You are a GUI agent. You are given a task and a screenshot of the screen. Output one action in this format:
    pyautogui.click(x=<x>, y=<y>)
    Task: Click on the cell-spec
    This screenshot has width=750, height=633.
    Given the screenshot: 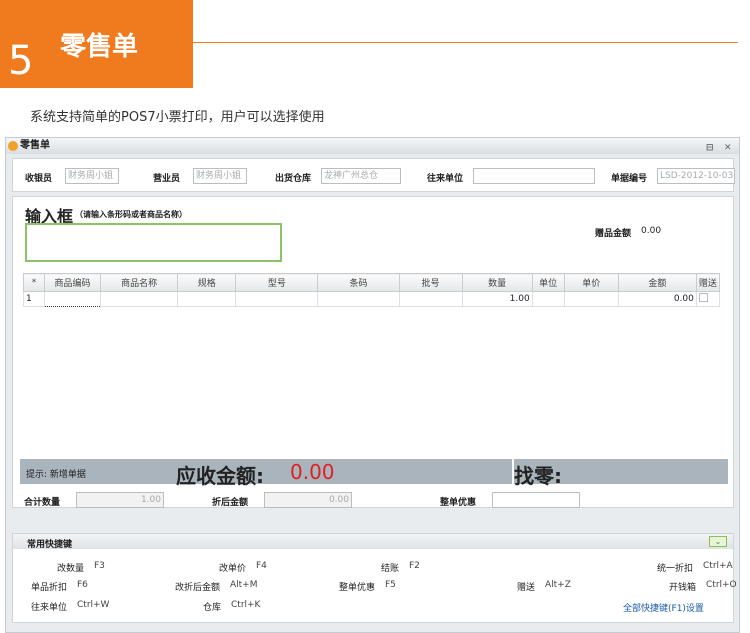 What is the action you would take?
    pyautogui.click(x=207, y=299)
    